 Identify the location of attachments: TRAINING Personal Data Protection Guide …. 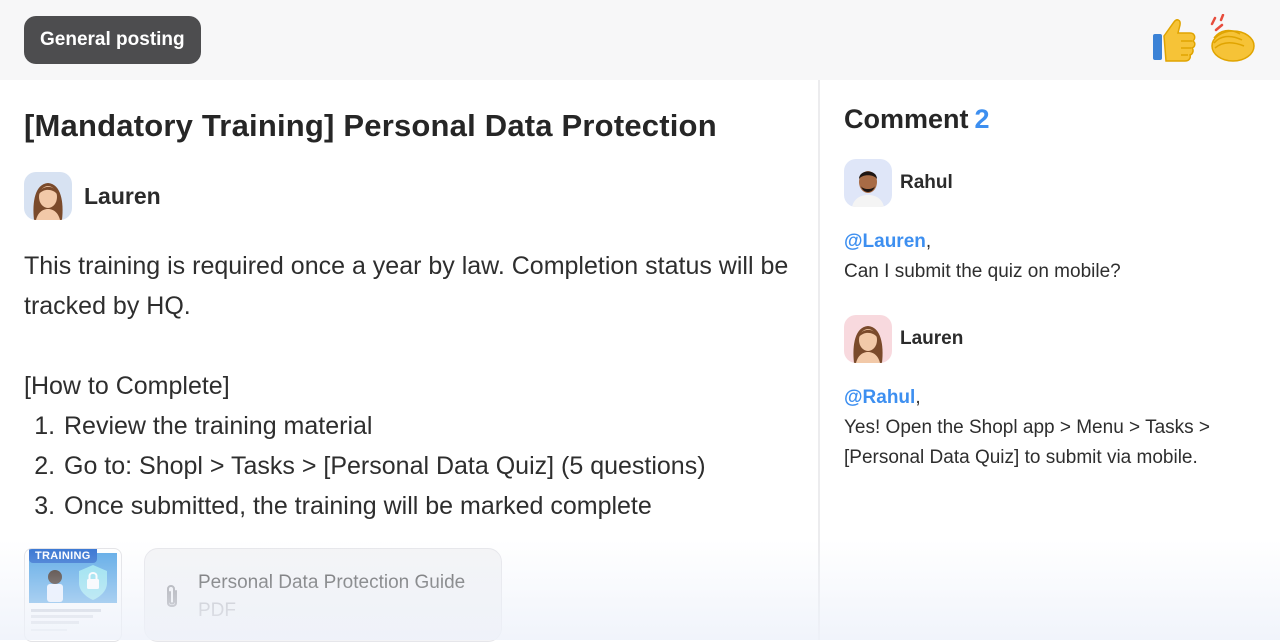
(414, 595).